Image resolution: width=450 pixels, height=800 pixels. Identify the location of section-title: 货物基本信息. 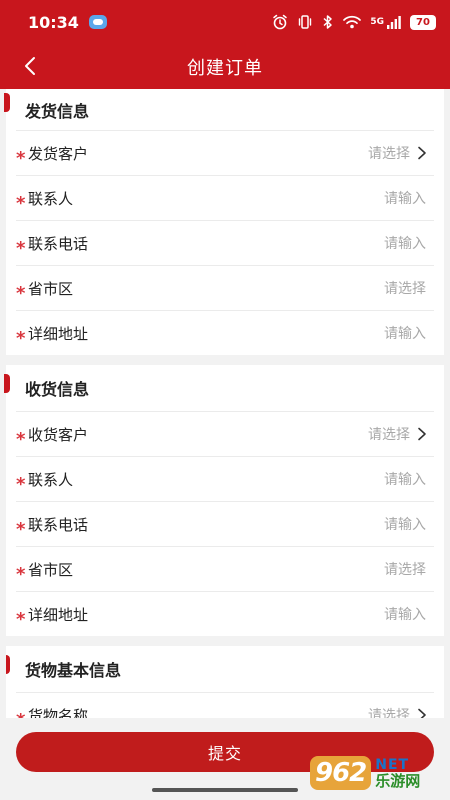
(73, 670).